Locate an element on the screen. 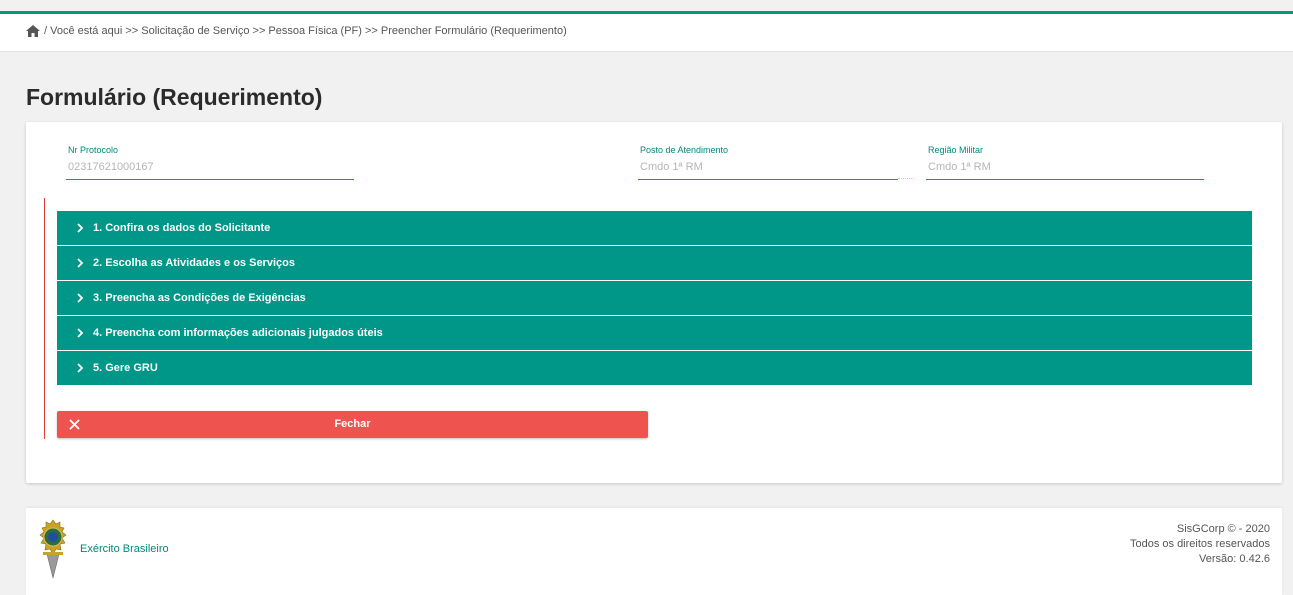 Image resolution: width=1293 pixels, height=595 pixels. panel-label: 1. Confira os dados do Solicitante is located at coordinates (182, 228).